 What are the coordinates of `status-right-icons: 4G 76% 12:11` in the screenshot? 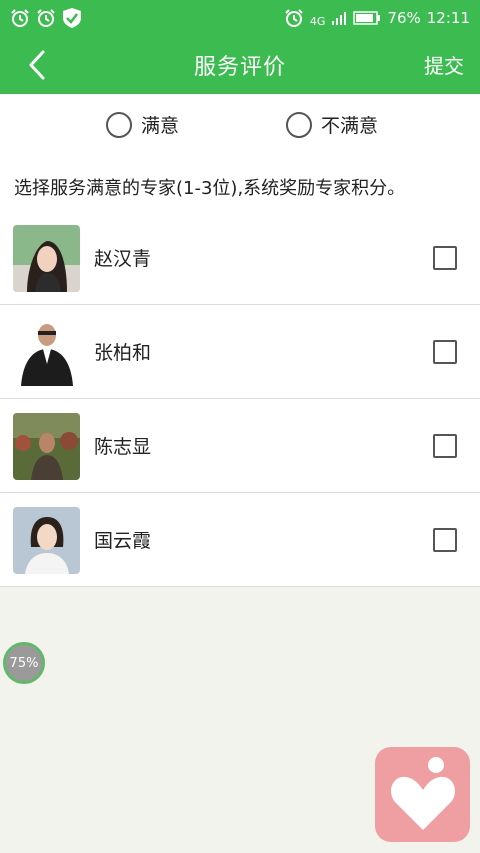 It's located at (377, 18).